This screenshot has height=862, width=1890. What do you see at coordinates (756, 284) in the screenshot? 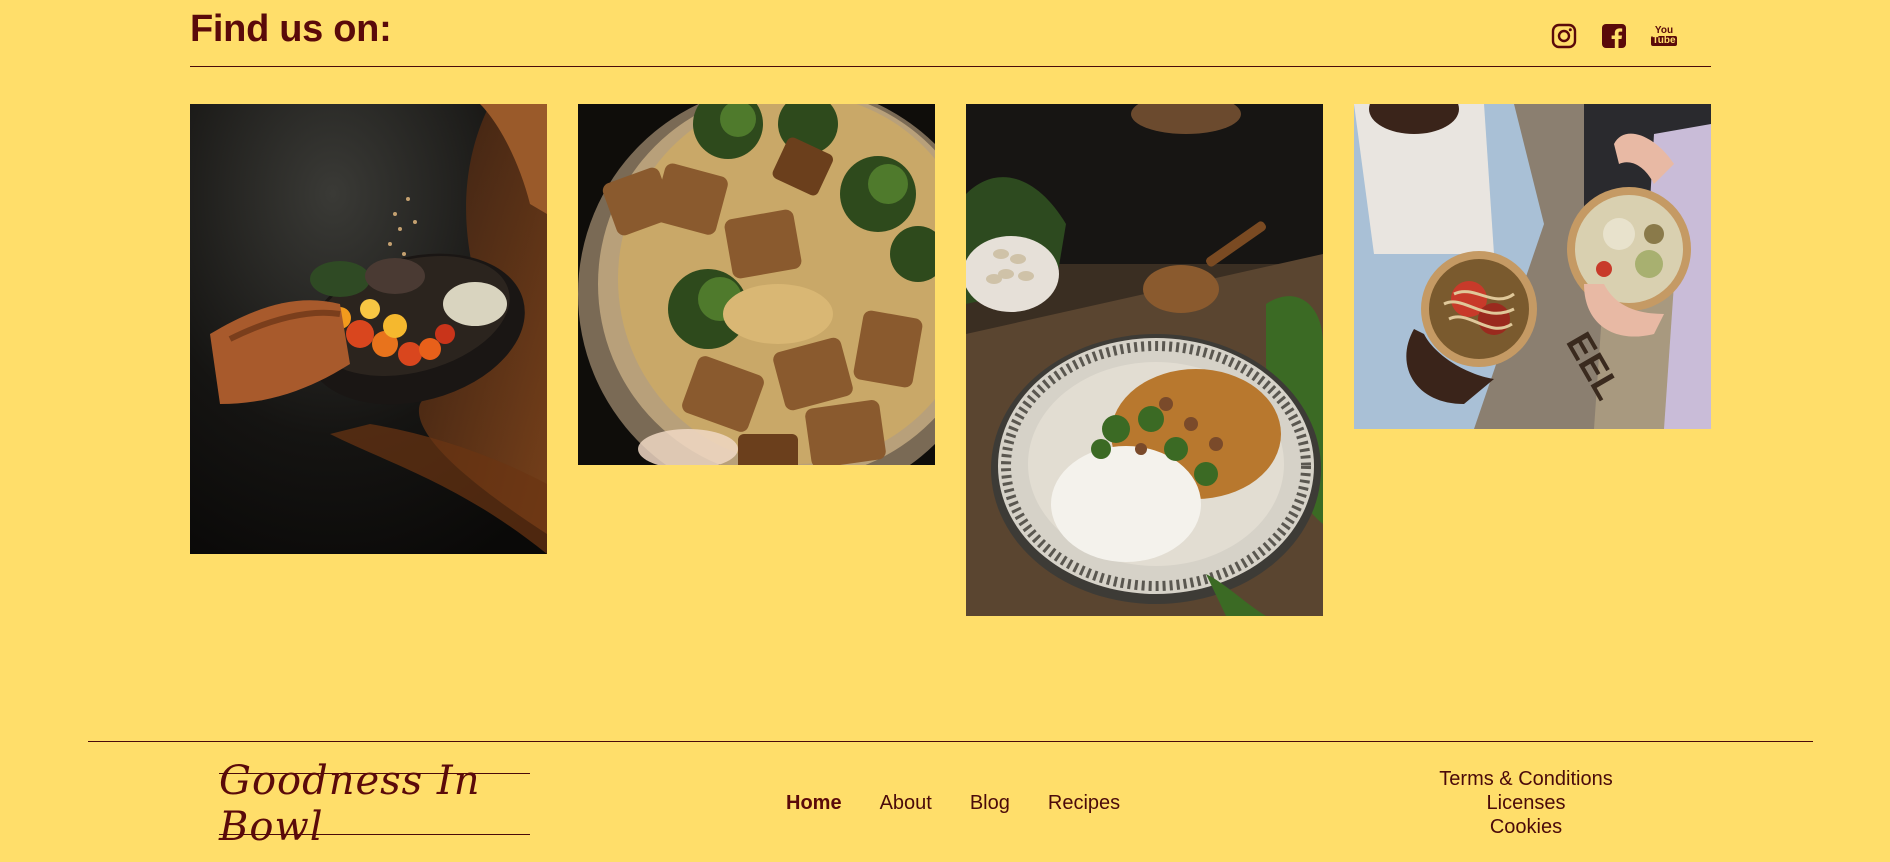
I see `photo-tofu-curry` at bounding box center [756, 284].